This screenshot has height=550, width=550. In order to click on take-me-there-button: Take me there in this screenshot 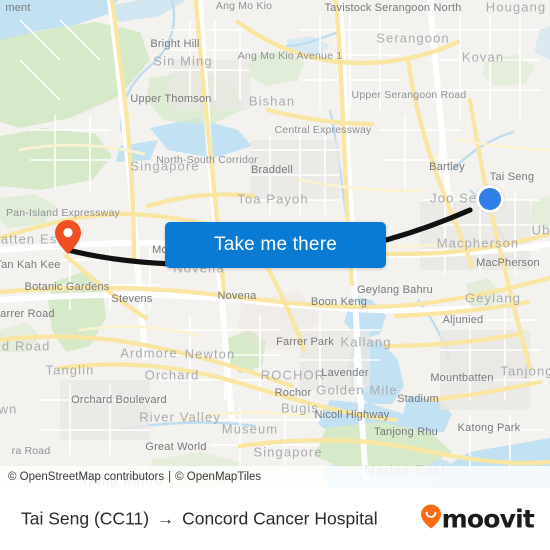, I will do `click(275, 245)`.